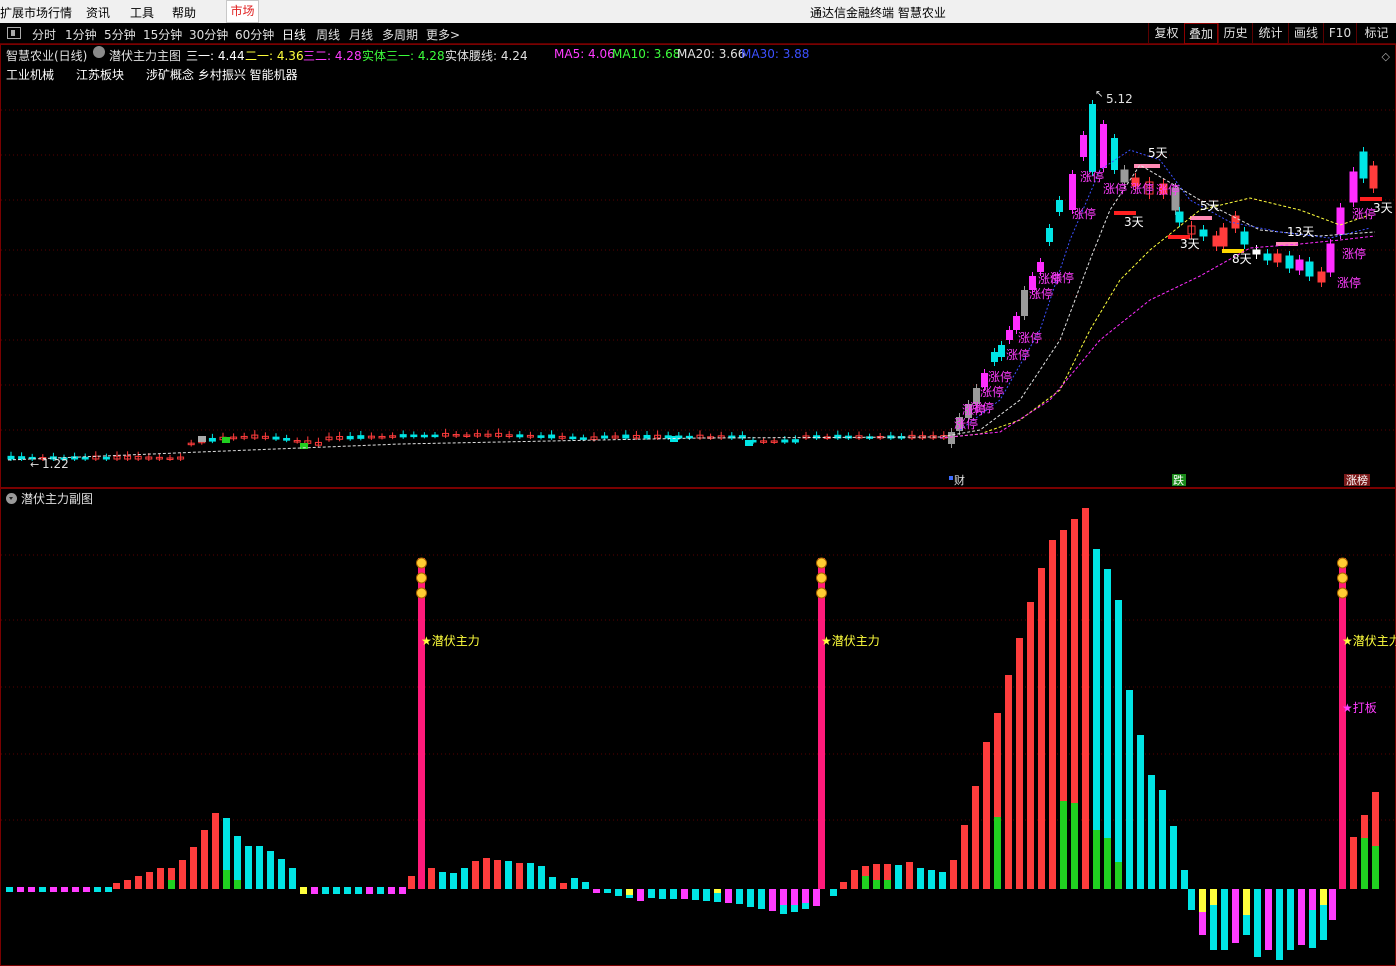 The width and height of the screenshot is (1396, 966). What do you see at coordinates (400, 34) in the screenshot?
I see `period-multi: 多周期` at bounding box center [400, 34].